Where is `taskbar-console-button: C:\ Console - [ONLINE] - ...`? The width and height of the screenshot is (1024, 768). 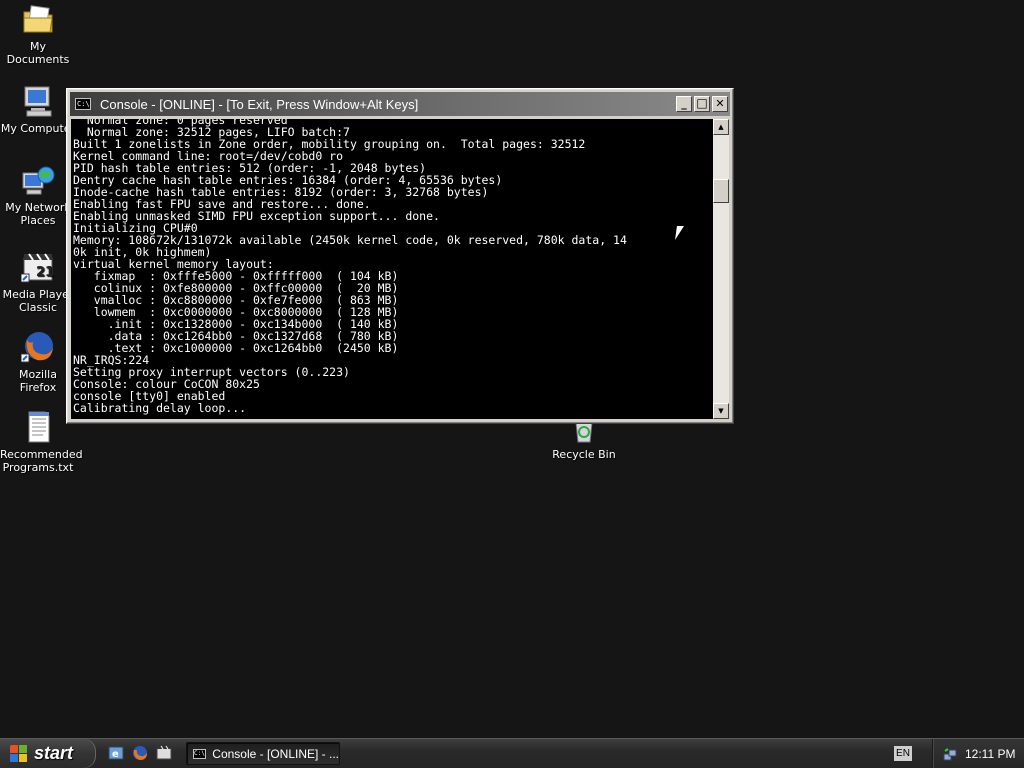
taskbar-console-button: C:\ Console - [ONLINE] - ... is located at coordinates (263, 753).